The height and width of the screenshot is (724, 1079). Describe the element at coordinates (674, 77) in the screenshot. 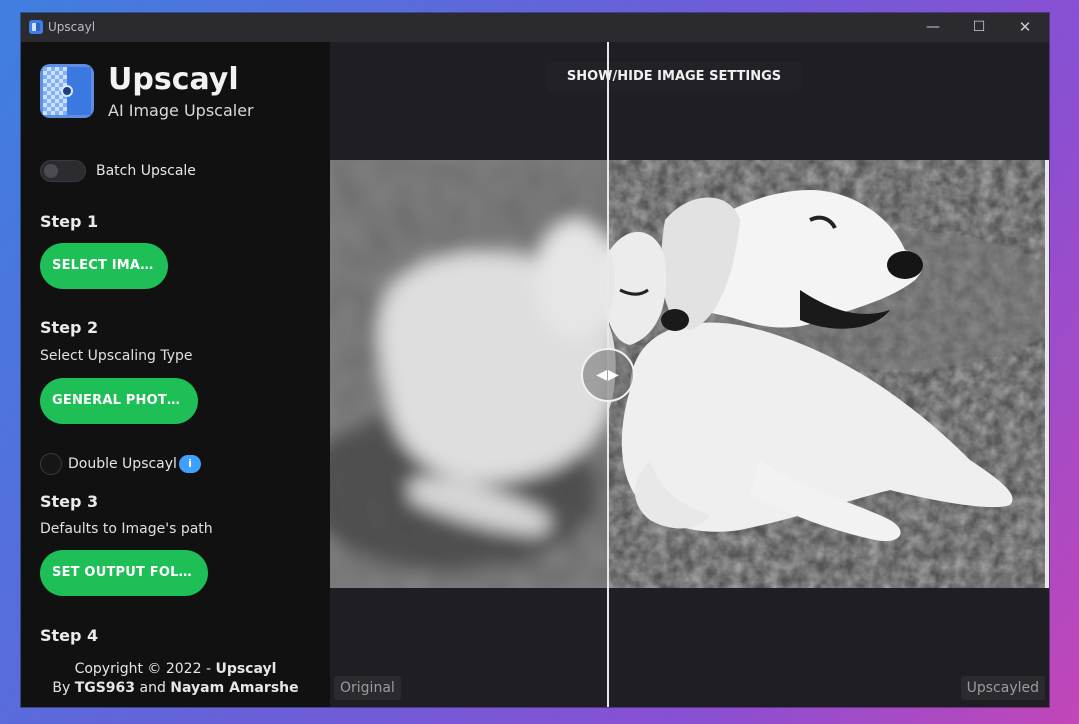

I see `show-hide-image-settings-button: SHOW/HIDE IMAGE SETTINGS` at that location.